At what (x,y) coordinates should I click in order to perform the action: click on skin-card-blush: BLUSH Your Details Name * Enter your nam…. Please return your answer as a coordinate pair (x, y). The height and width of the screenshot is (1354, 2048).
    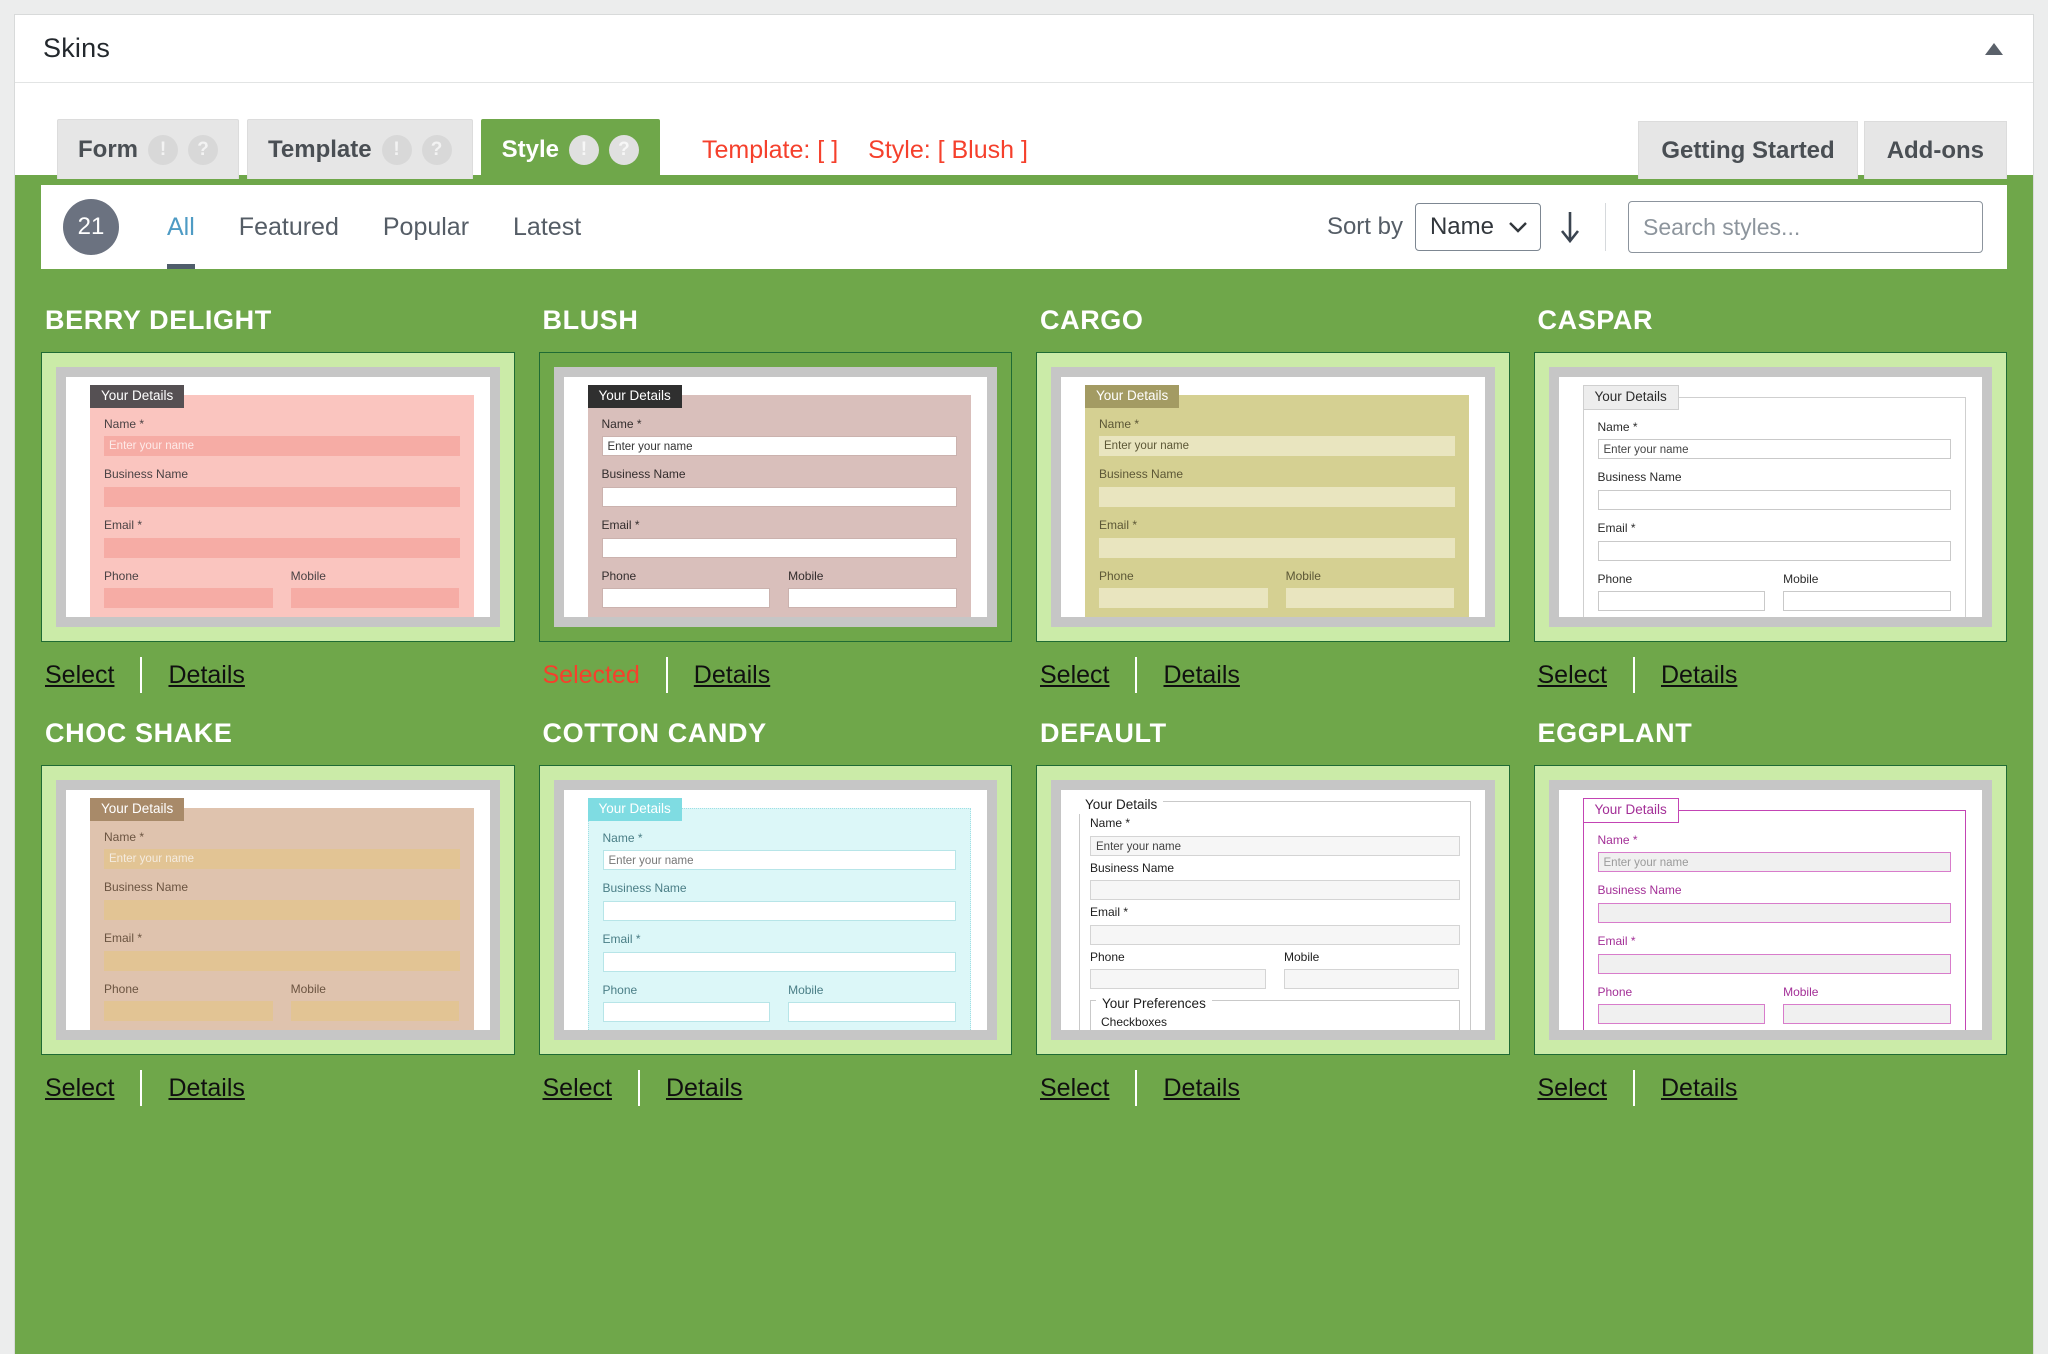
    Looking at the image, I should click on (775, 511).